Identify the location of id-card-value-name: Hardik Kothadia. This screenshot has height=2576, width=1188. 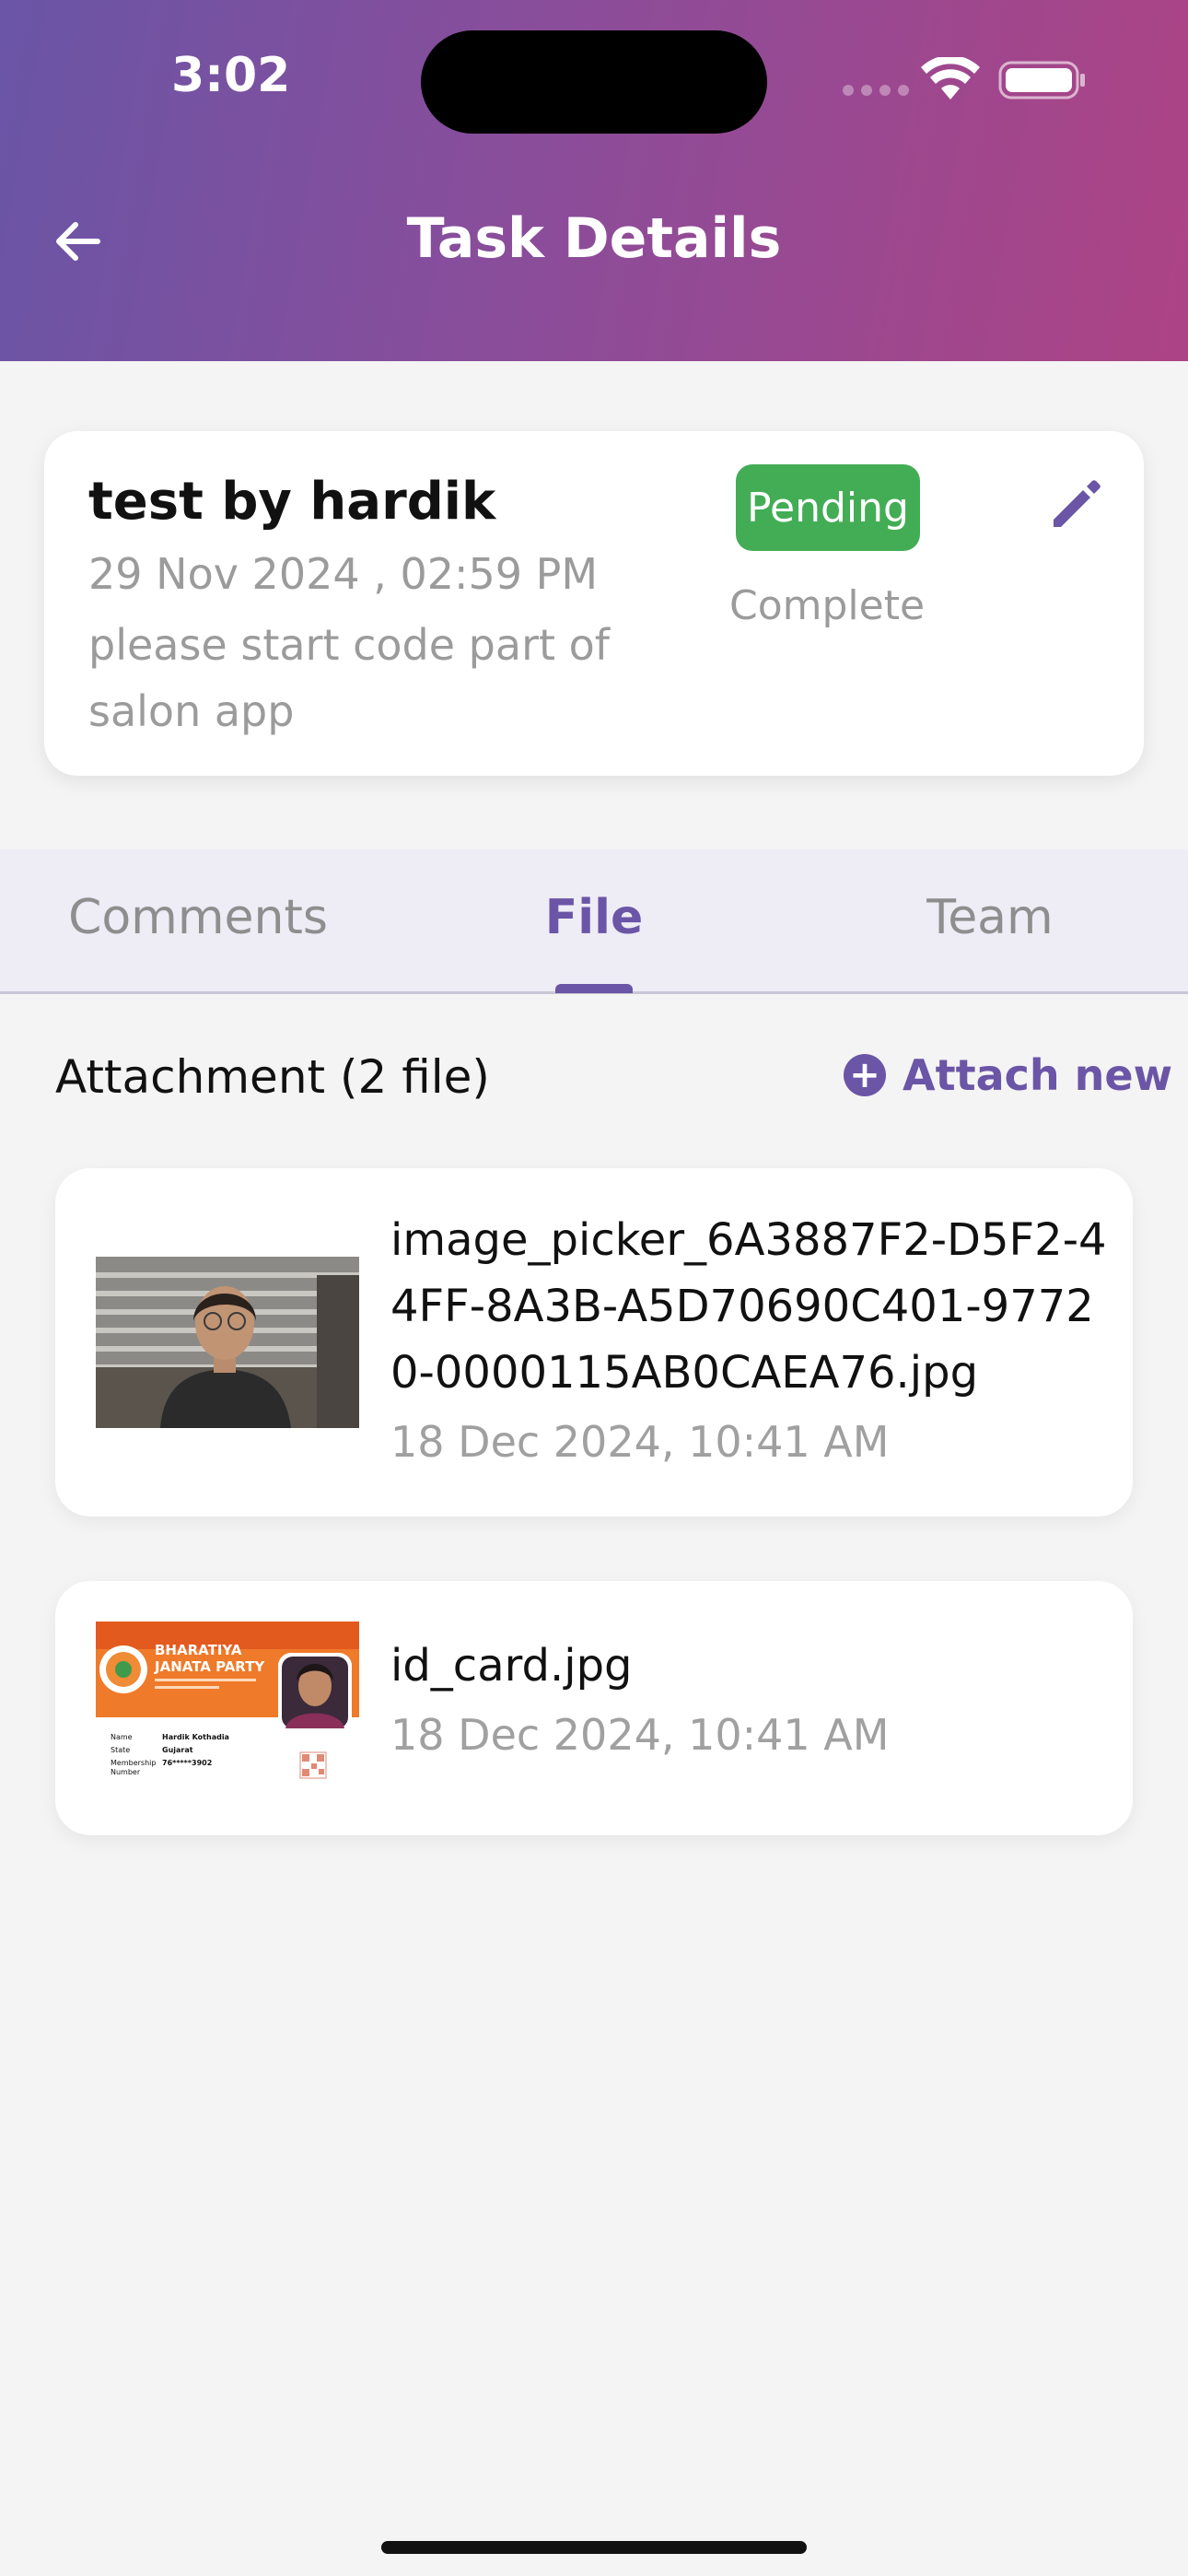
(195, 1737).